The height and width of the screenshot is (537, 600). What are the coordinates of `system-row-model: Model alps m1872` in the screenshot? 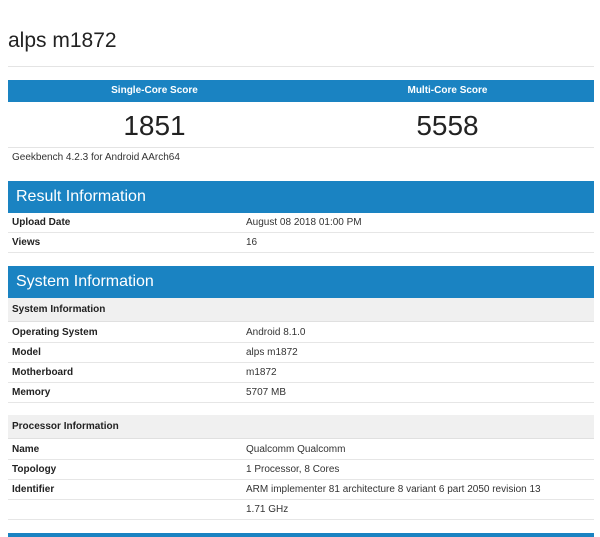 It's located at (301, 353).